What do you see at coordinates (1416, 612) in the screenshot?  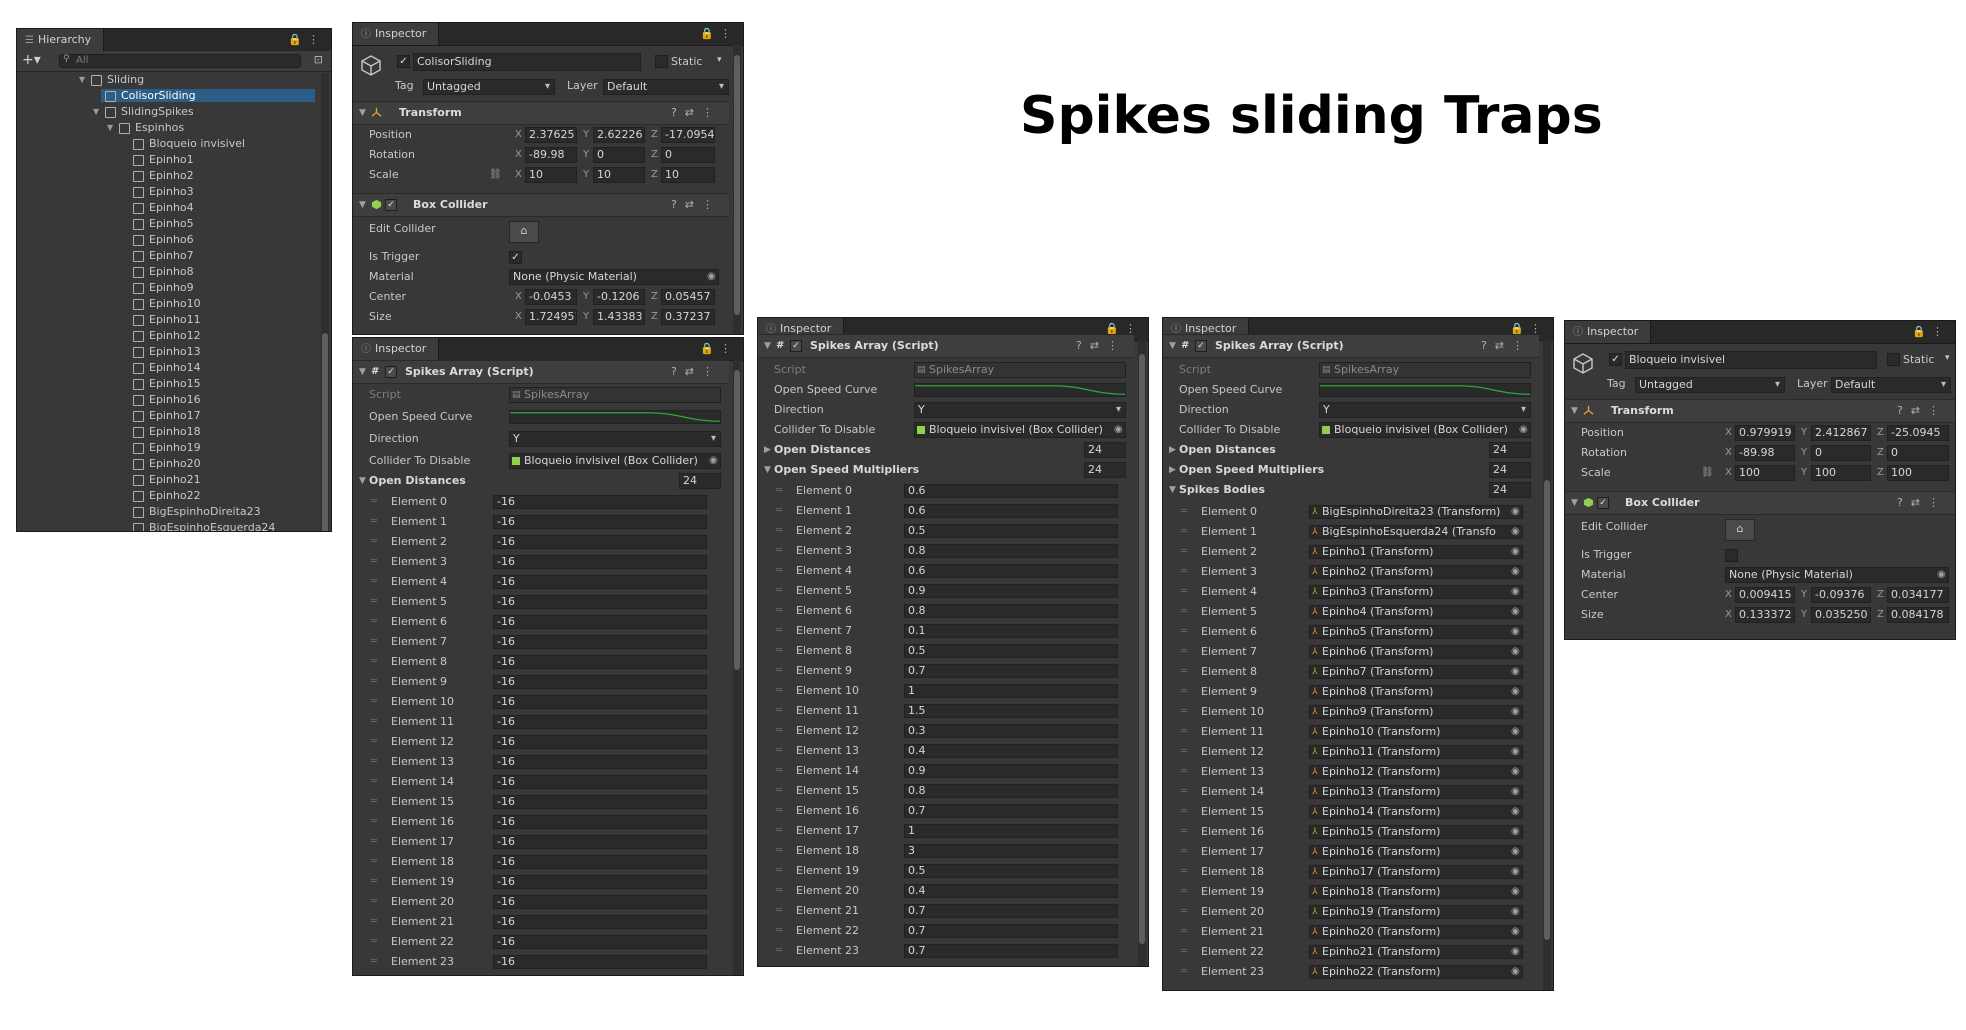 I see `element-value-field: Epinho4 (Transform)` at bounding box center [1416, 612].